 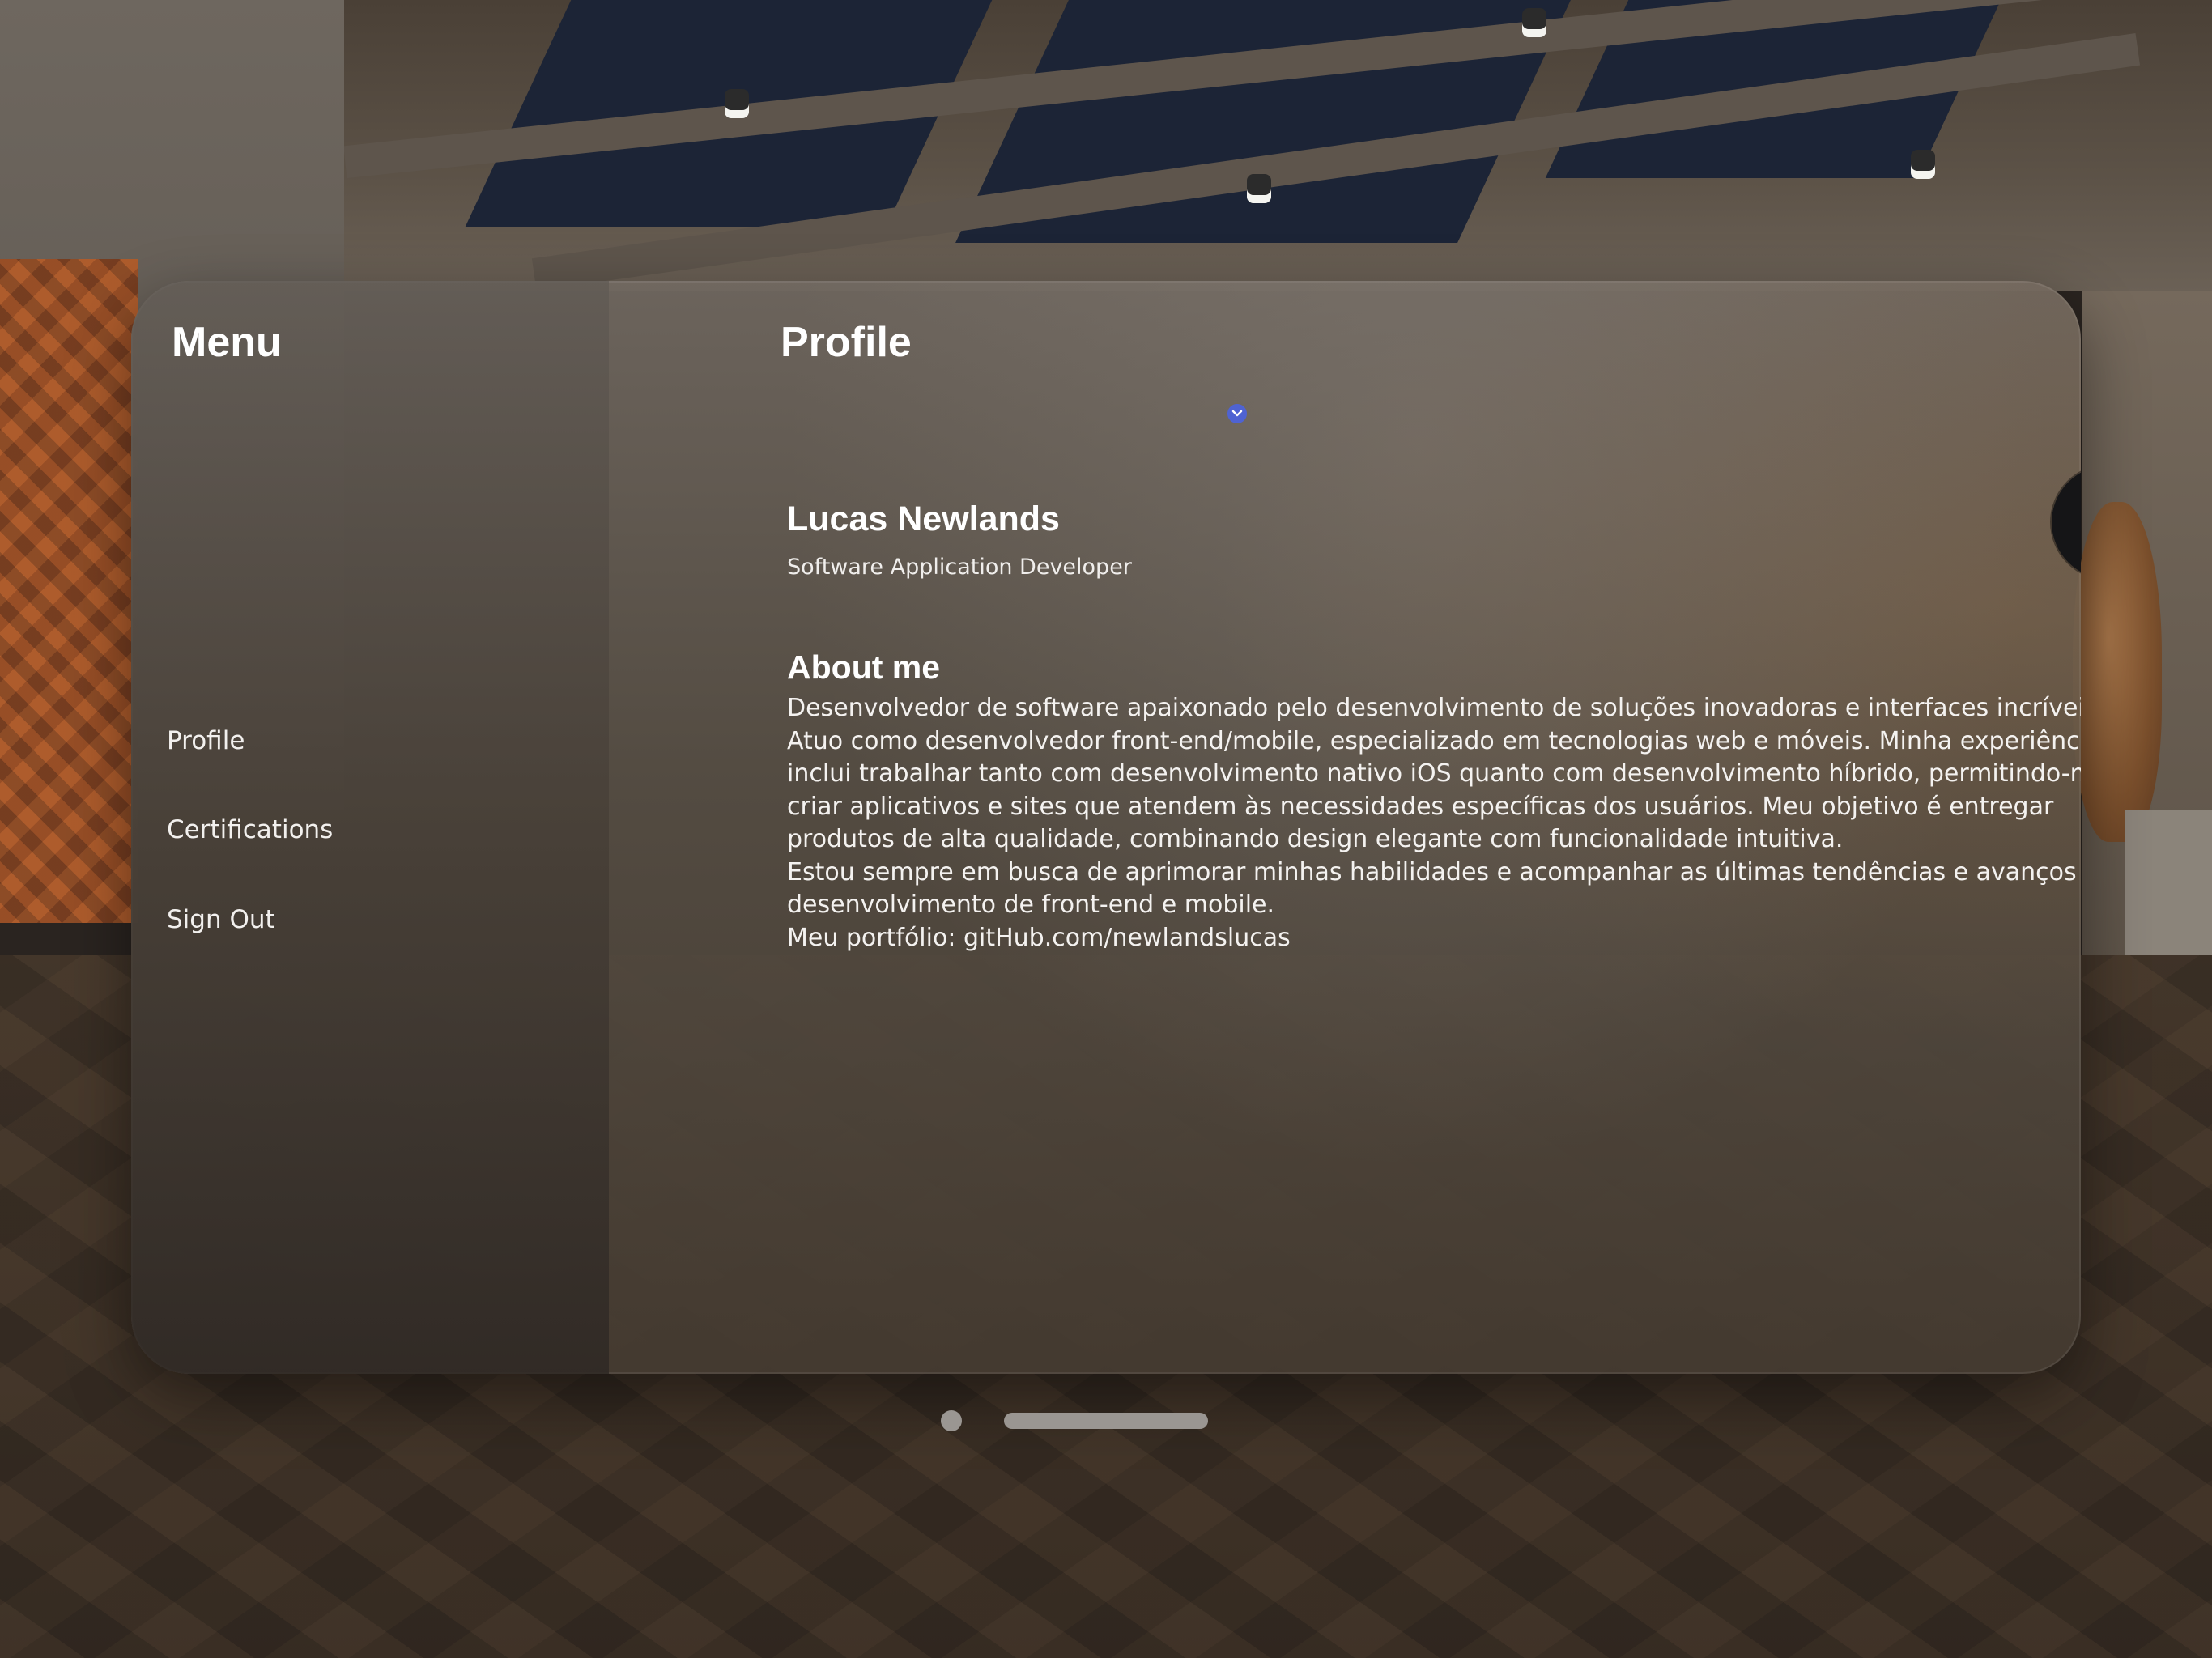 What do you see at coordinates (227, 342) in the screenshot?
I see `sidebar-title: Menu` at bounding box center [227, 342].